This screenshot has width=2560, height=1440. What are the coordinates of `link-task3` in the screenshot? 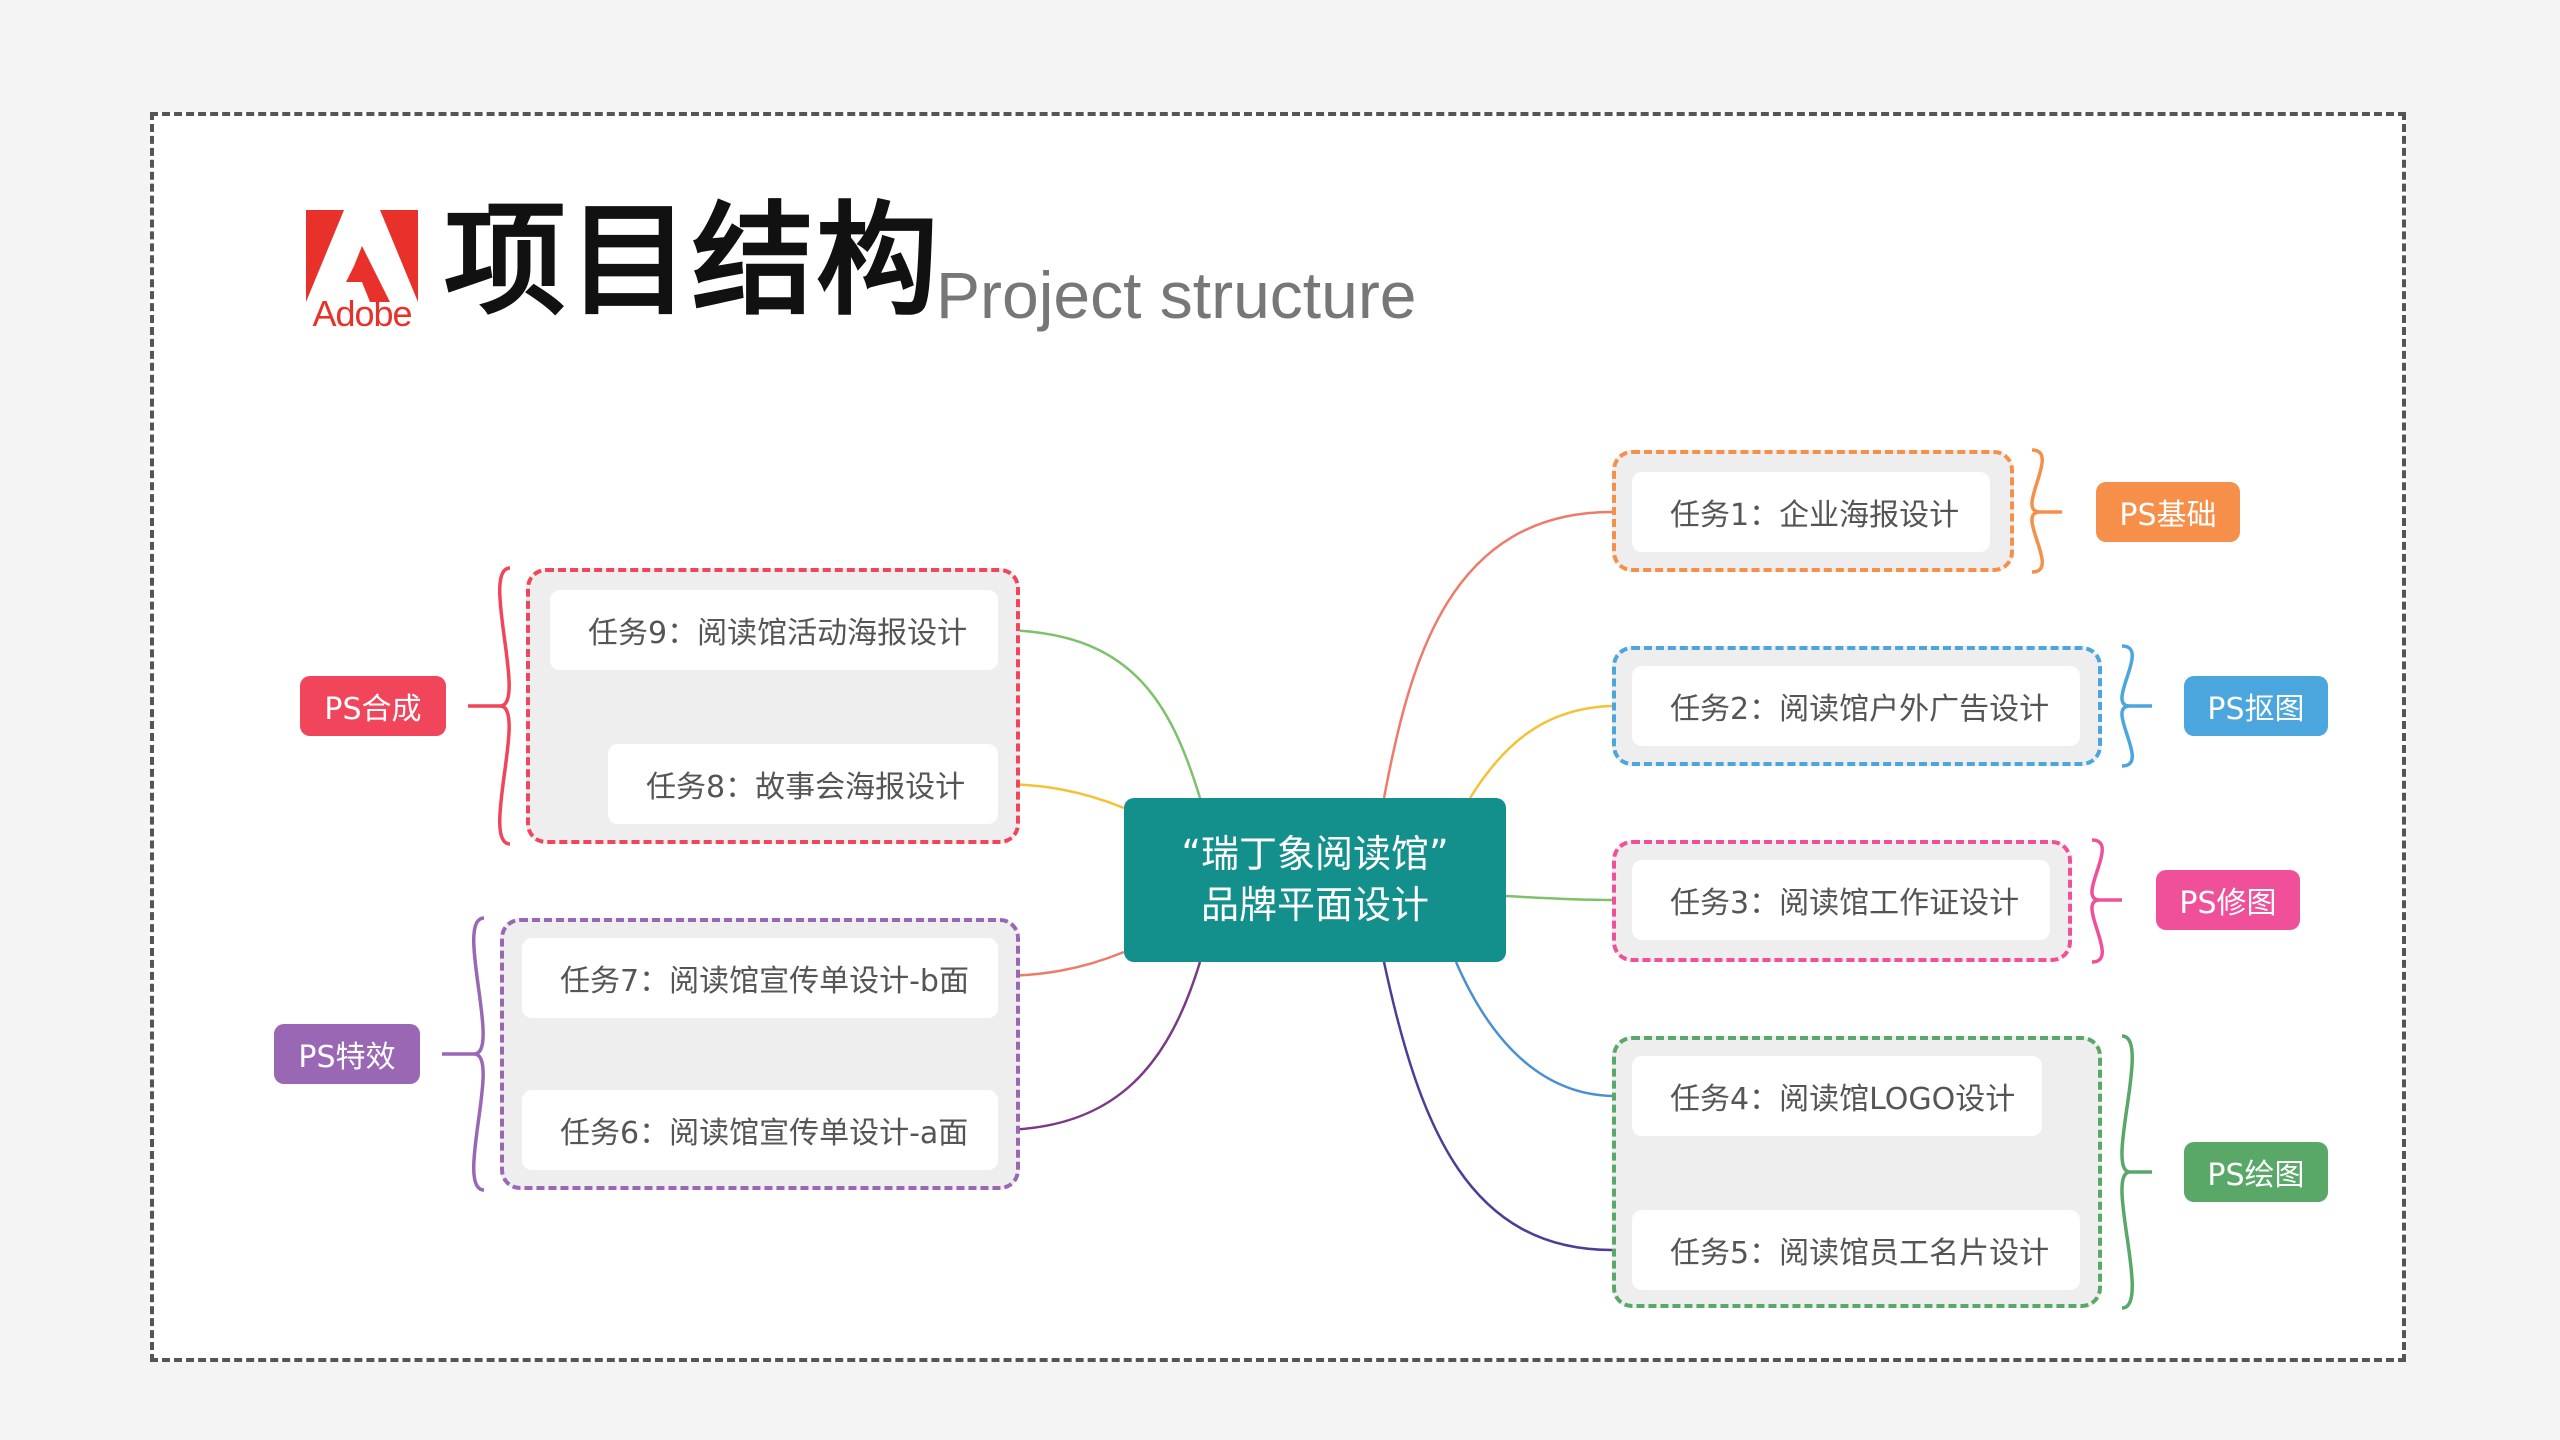 It's located at (1559, 898).